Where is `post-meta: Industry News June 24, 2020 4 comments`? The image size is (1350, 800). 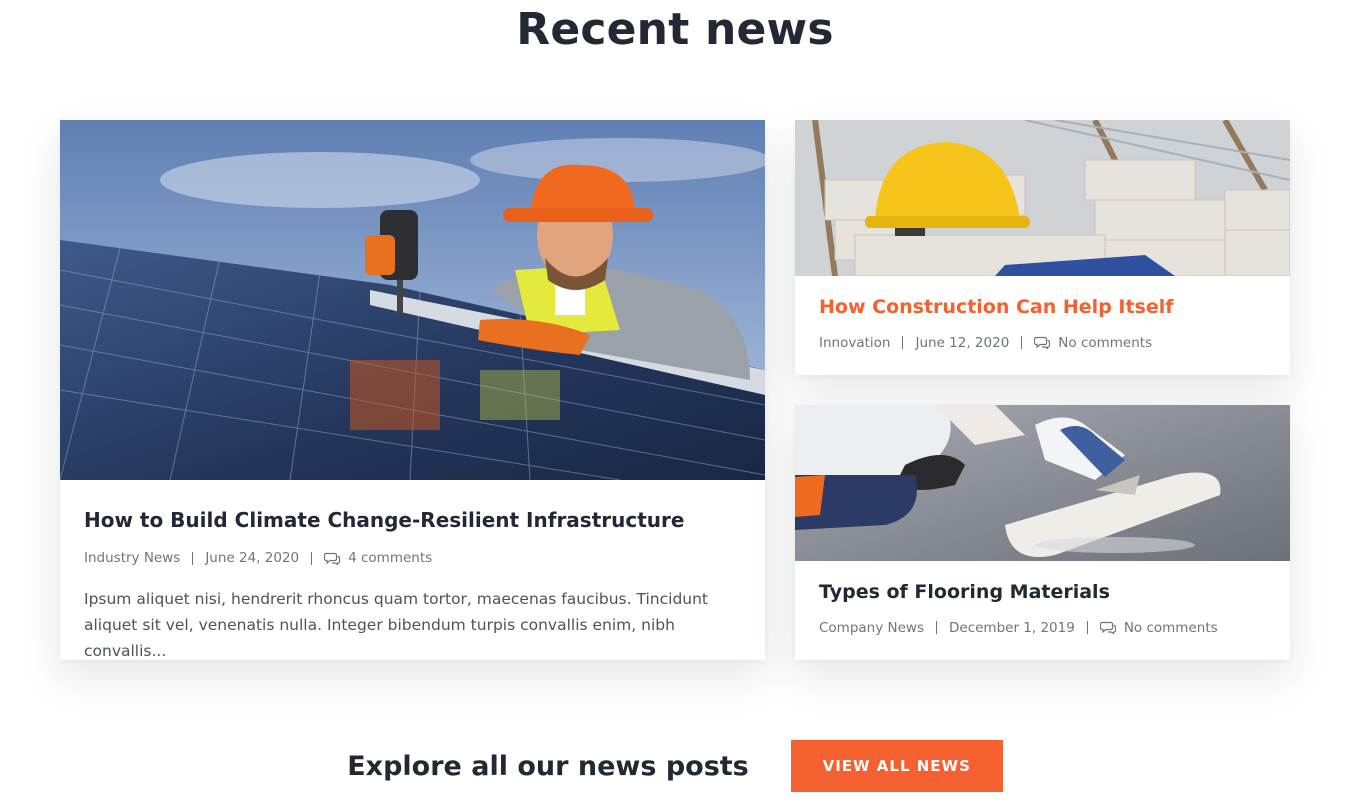
post-meta: Industry News June 24, 2020 4 comments is located at coordinates (412, 558).